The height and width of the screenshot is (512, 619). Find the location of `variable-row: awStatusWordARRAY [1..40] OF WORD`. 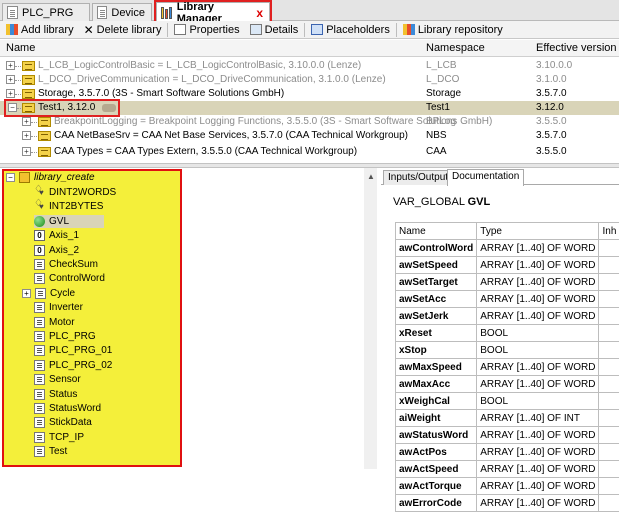

variable-row: awStatusWordARRAY [1..40] OF WORD is located at coordinates (507, 435).